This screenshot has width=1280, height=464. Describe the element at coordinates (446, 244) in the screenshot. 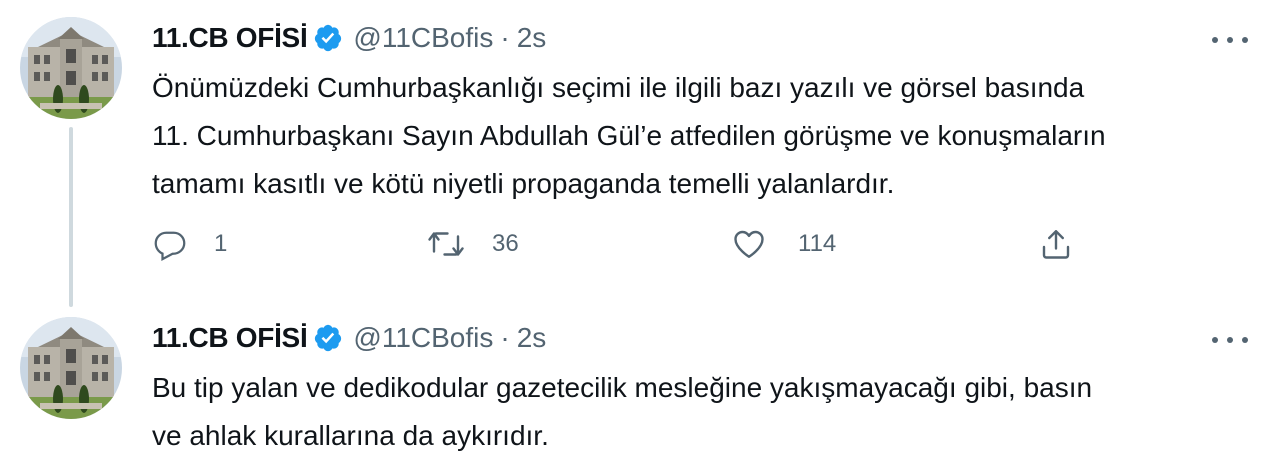

I see `retweet-icon` at that location.